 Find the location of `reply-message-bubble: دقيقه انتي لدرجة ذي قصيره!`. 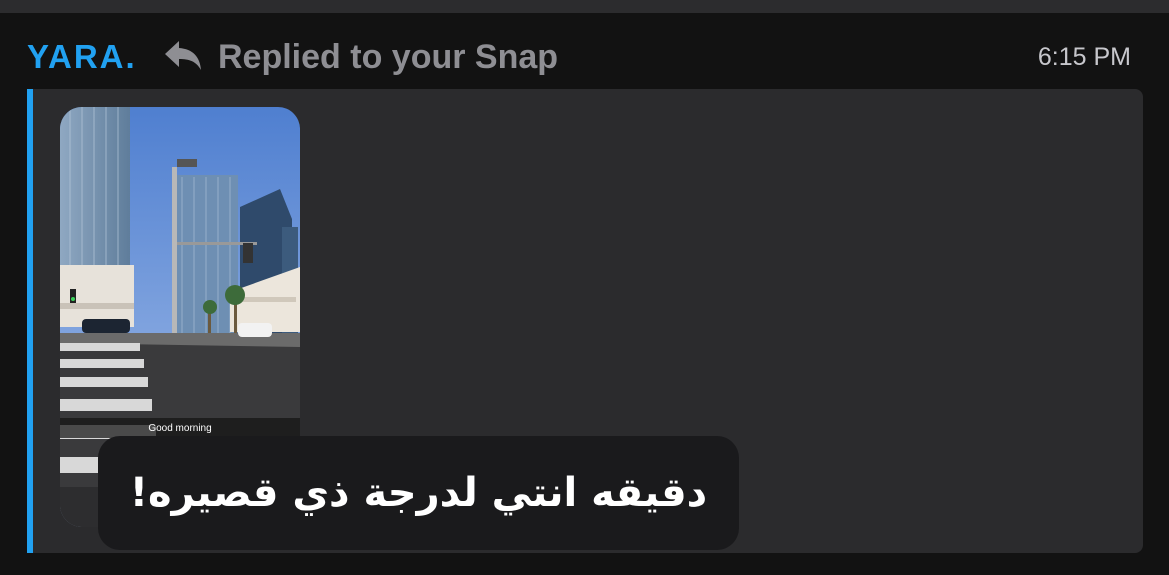

reply-message-bubble: دقيقه انتي لدرجة ذي قصيره! is located at coordinates (418, 493).